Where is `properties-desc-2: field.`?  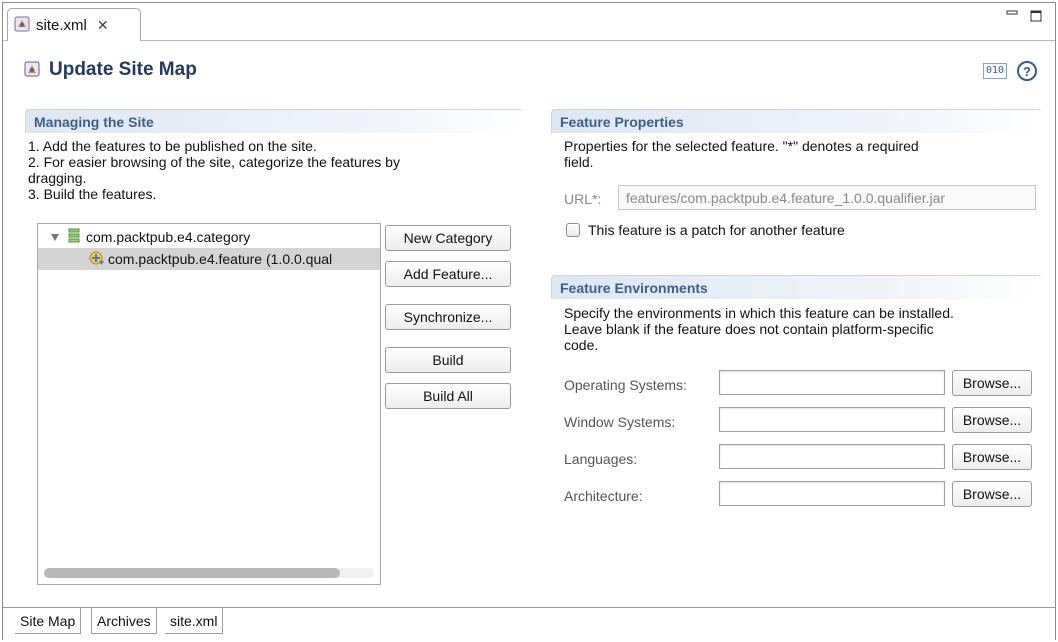
properties-desc-2: field. is located at coordinates (579, 162).